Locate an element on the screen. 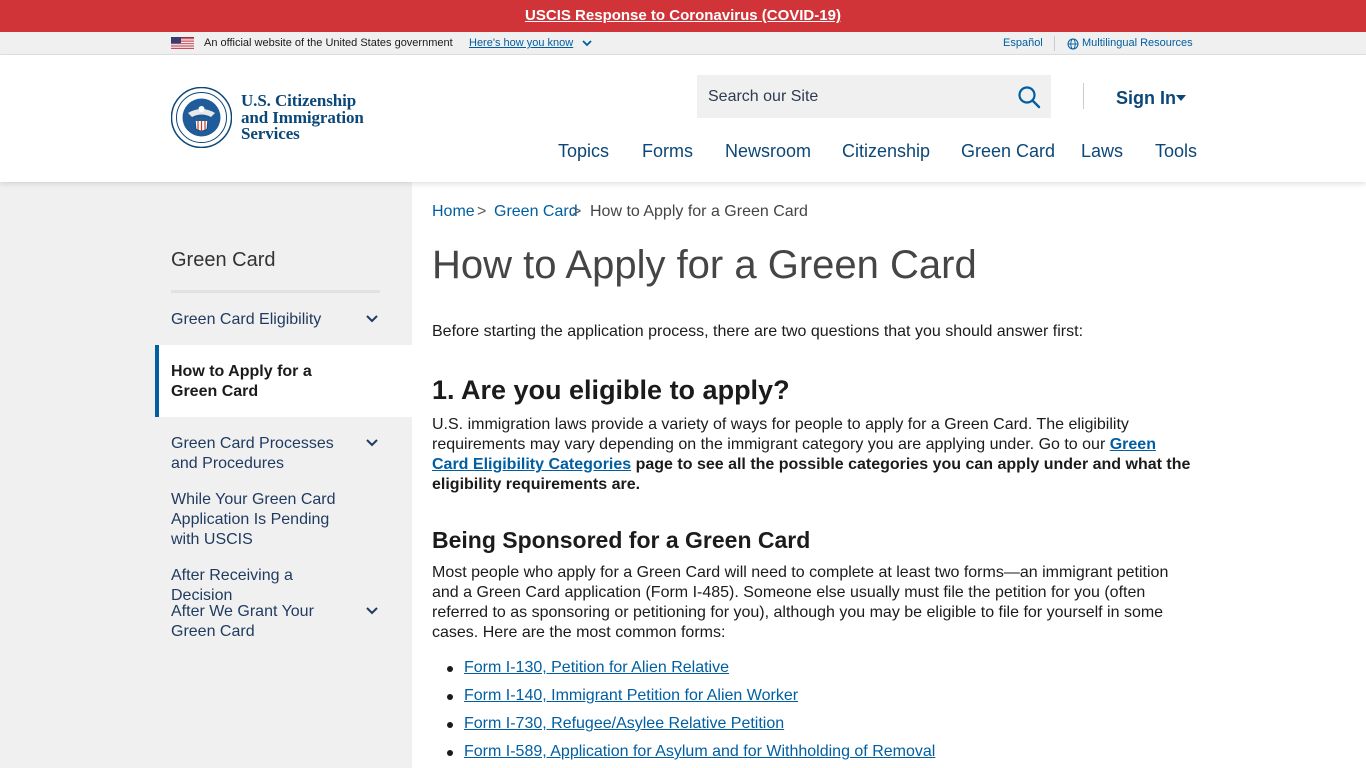 This screenshot has height=768, width=1366. dhs-seal-logo is located at coordinates (201, 117).